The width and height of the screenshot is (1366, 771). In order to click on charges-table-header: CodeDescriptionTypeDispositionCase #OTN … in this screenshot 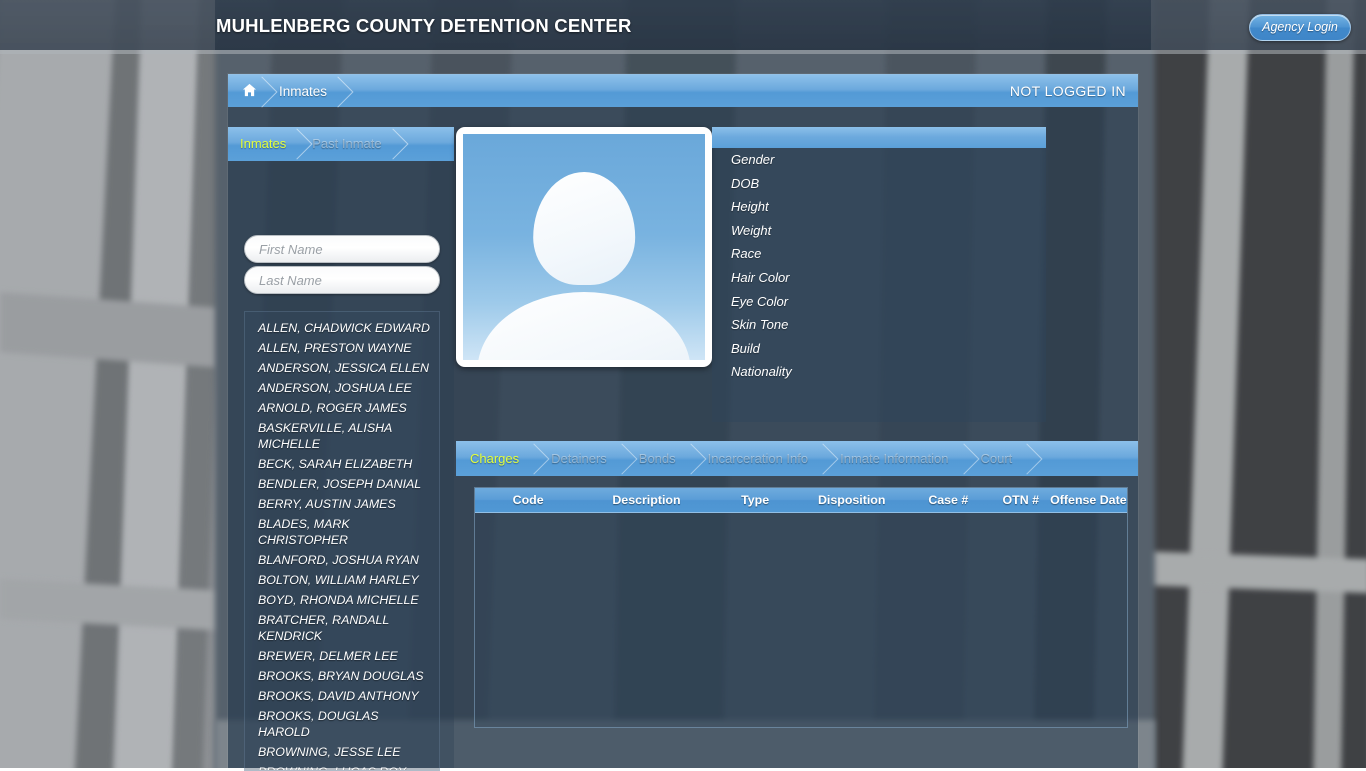, I will do `click(801, 500)`.